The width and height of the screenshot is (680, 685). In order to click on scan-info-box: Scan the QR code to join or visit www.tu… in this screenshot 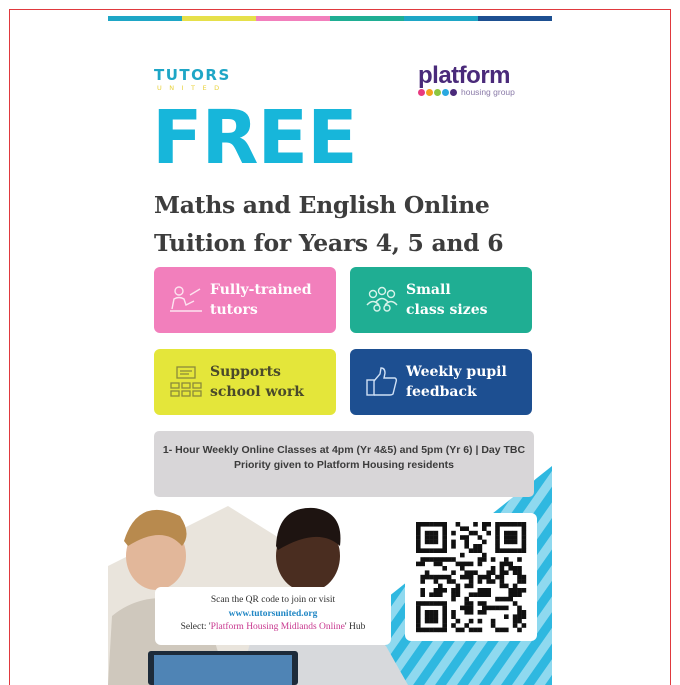, I will do `click(273, 616)`.